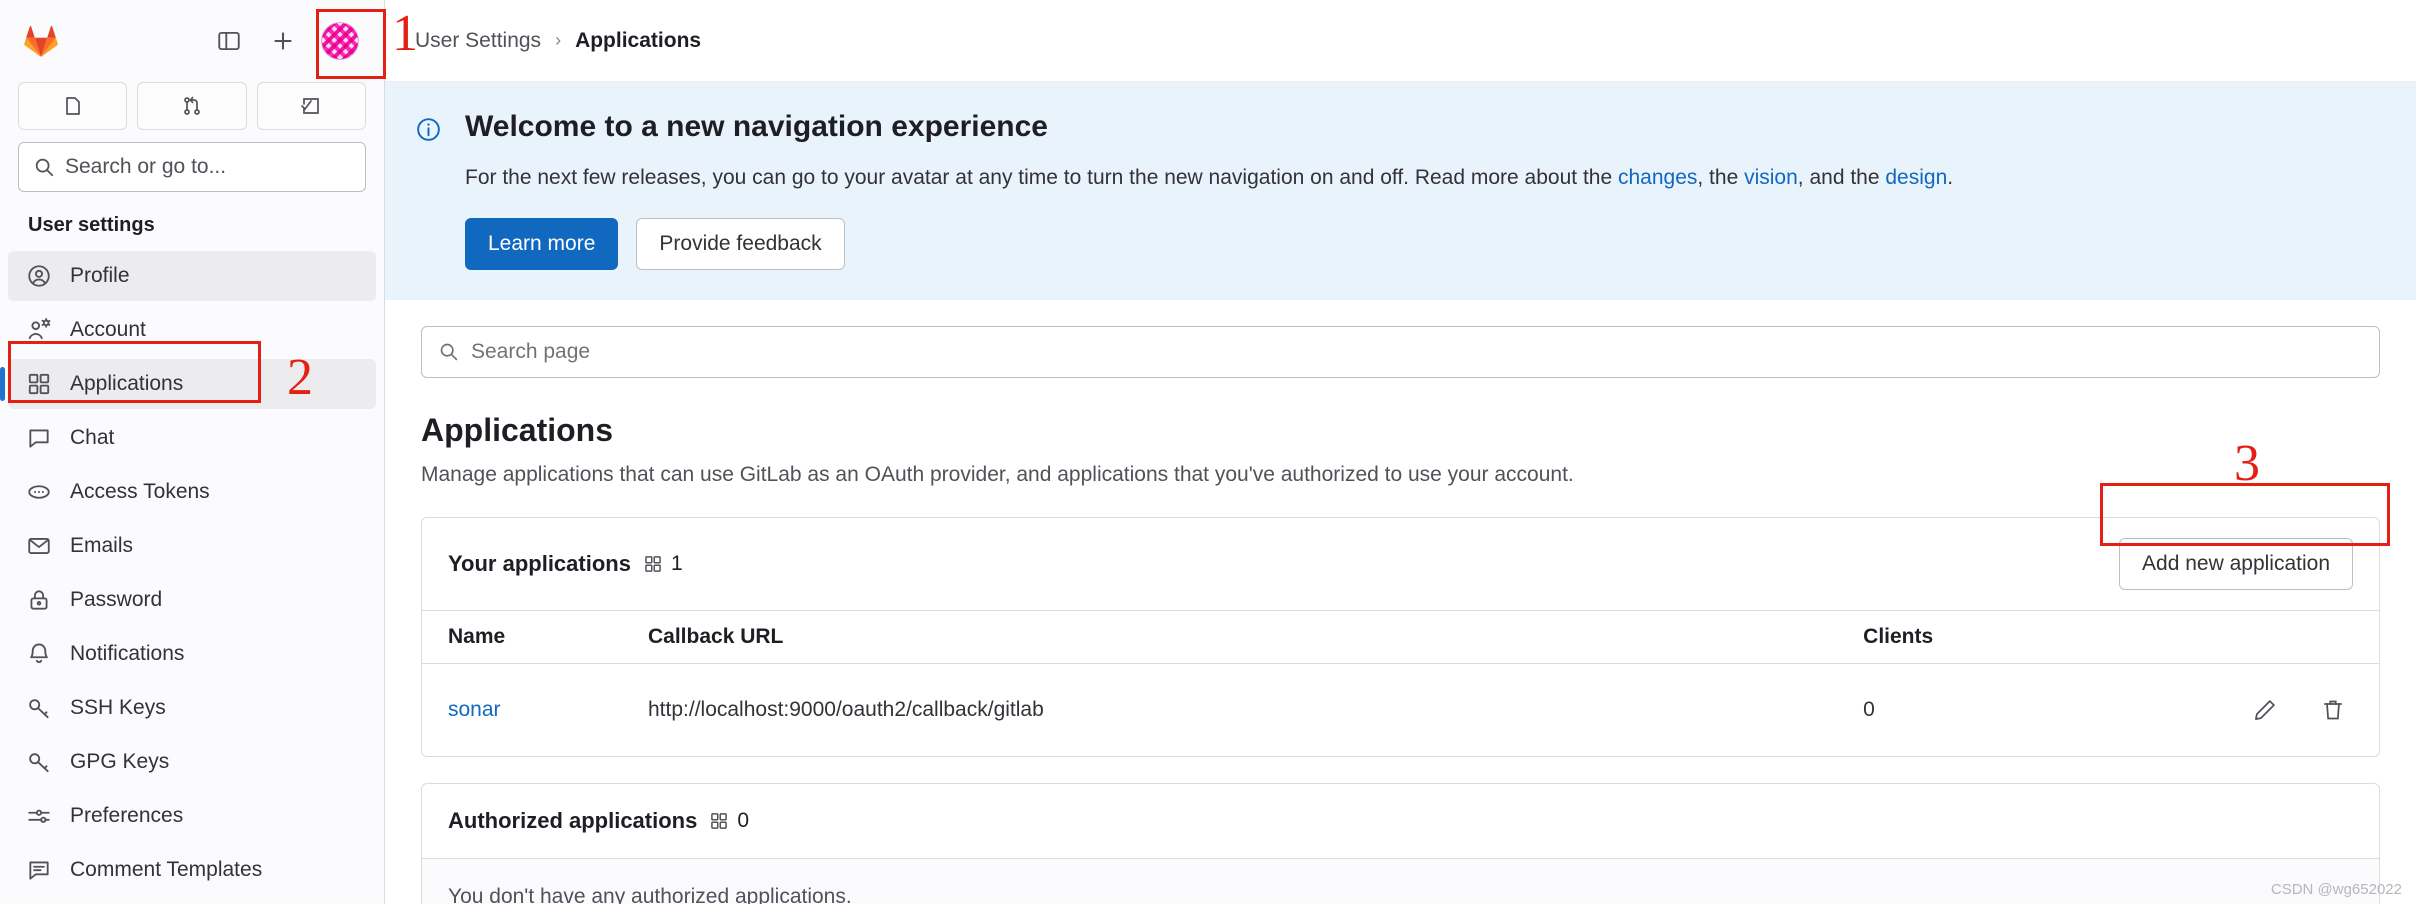 The width and height of the screenshot is (2416, 904). Describe the element at coordinates (2236, 563) in the screenshot. I see `add-new-application-button: Add new application` at that location.